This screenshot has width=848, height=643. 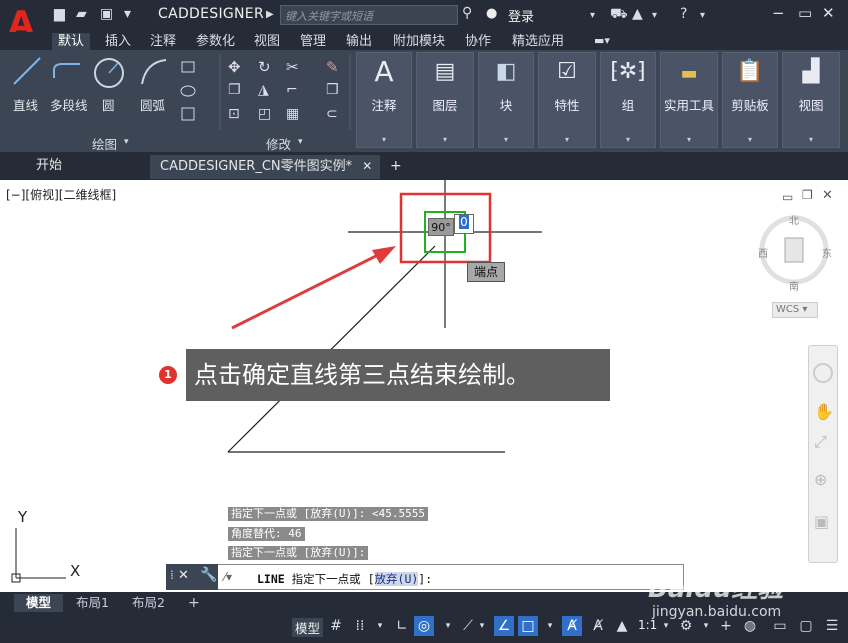 What do you see at coordinates (478, 42) in the screenshot?
I see `tab-collaborate: 协作` at bounding box center [478, 42].